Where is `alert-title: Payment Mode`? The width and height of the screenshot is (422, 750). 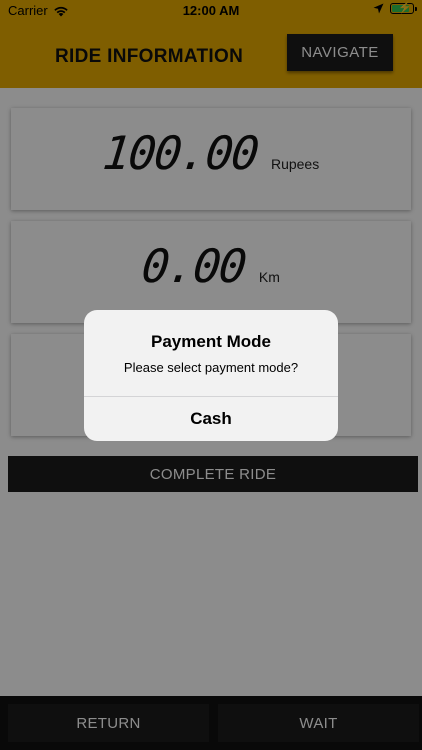
alert-title: Payment Mode is located at coordinates (211, 341).